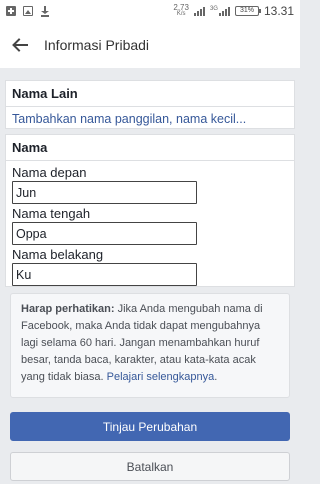  Describe the element at coordinates (51, 213) in the screenshot. I see `middle-name-label: Nama tengah` at that location.